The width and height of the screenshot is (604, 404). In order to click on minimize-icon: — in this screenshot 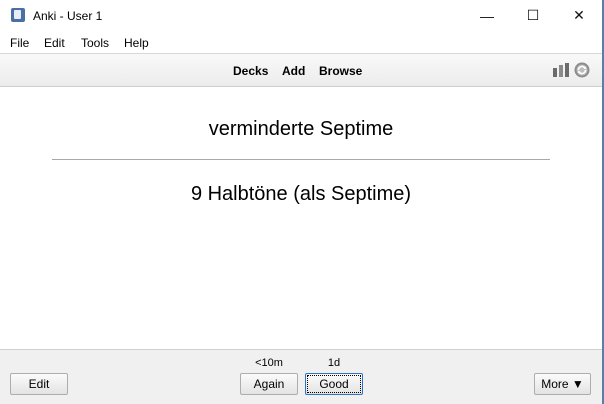, I will do `click(487, 15)`.